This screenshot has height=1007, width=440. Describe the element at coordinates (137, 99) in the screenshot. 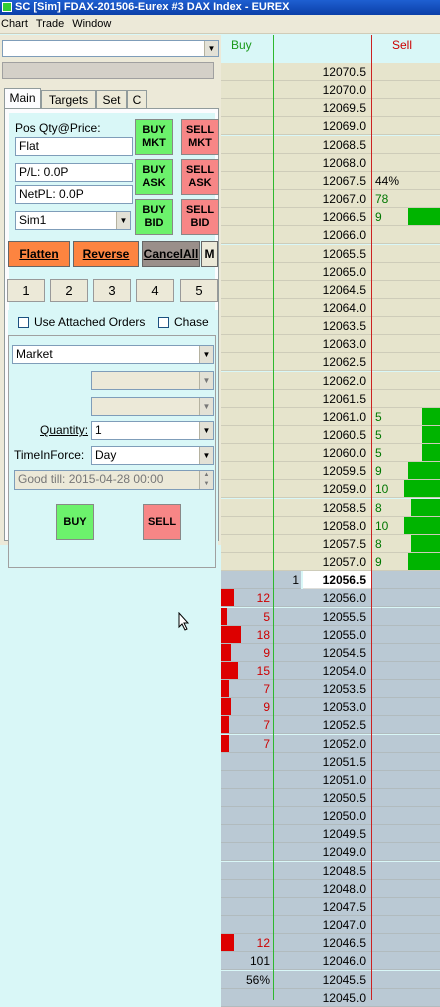

I see `tab-c: C` at that location.